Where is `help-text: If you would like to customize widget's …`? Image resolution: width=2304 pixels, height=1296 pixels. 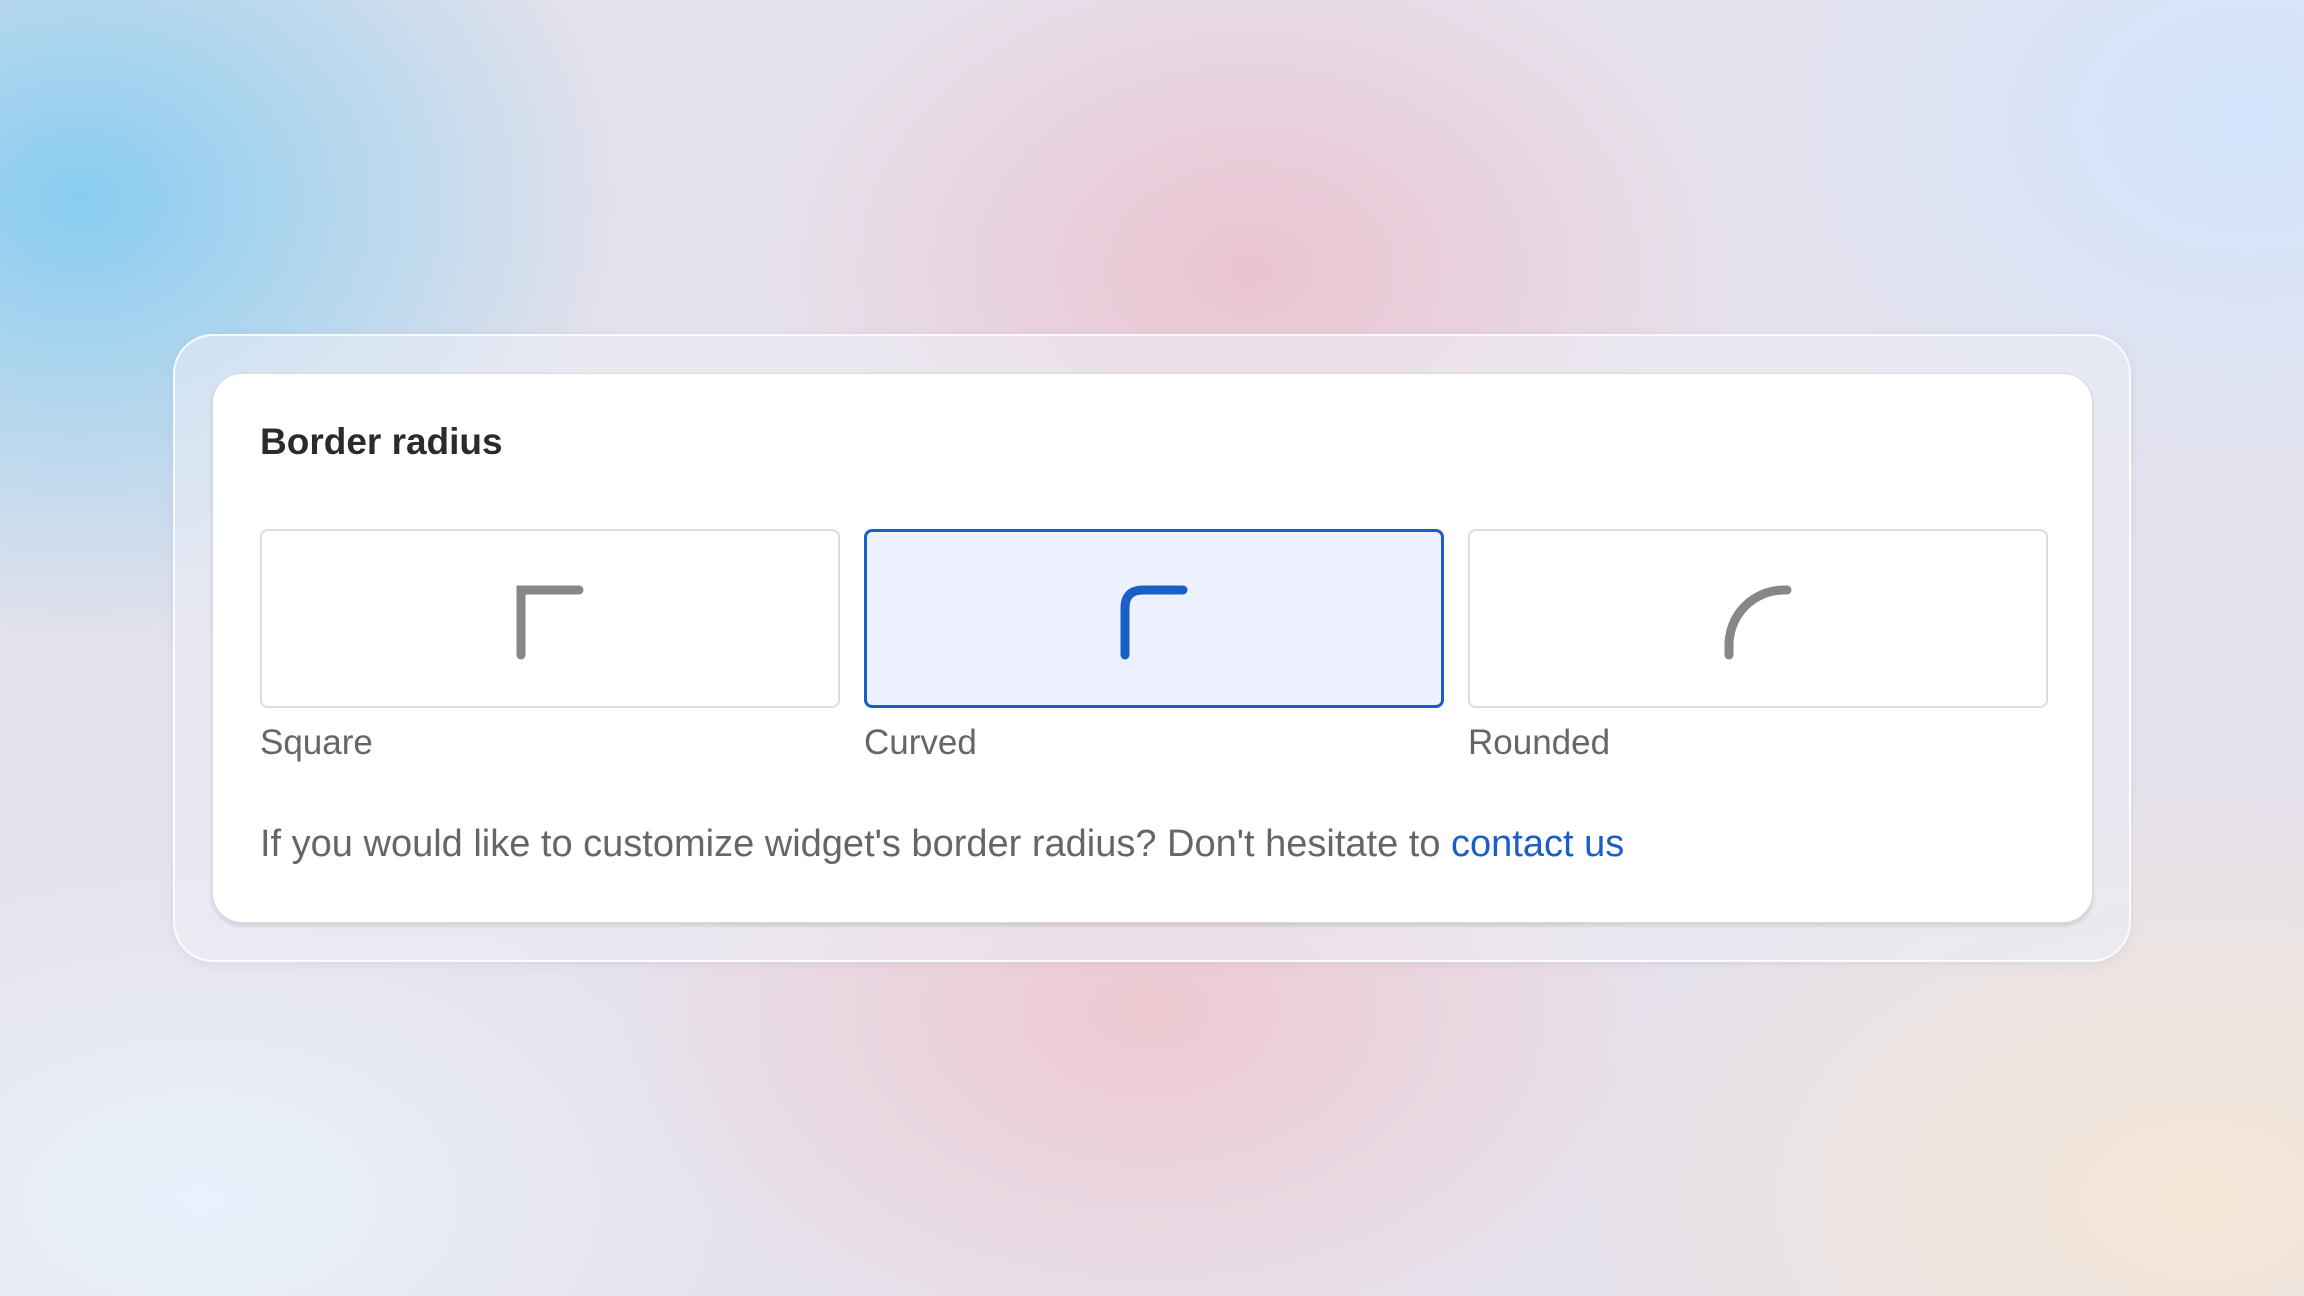
help-text: If you would like to customize widget's … is located at coordinates (942, 845).